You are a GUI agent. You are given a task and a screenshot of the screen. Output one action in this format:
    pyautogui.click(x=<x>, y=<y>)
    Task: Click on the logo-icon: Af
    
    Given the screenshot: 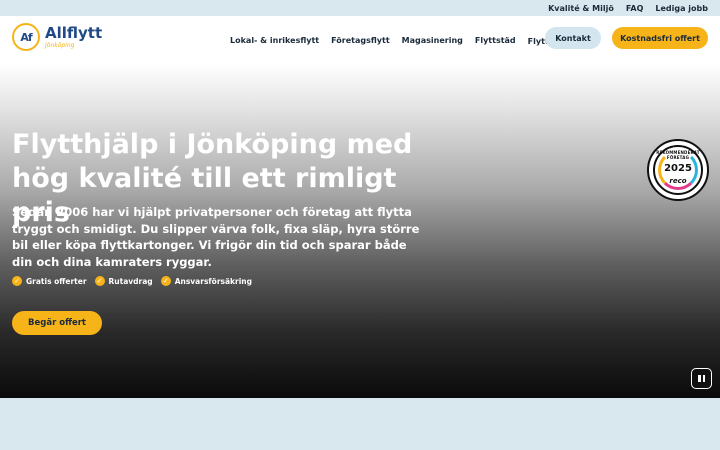 What is the action you would take?
    pyautogui.click(x=26, y=37)
    